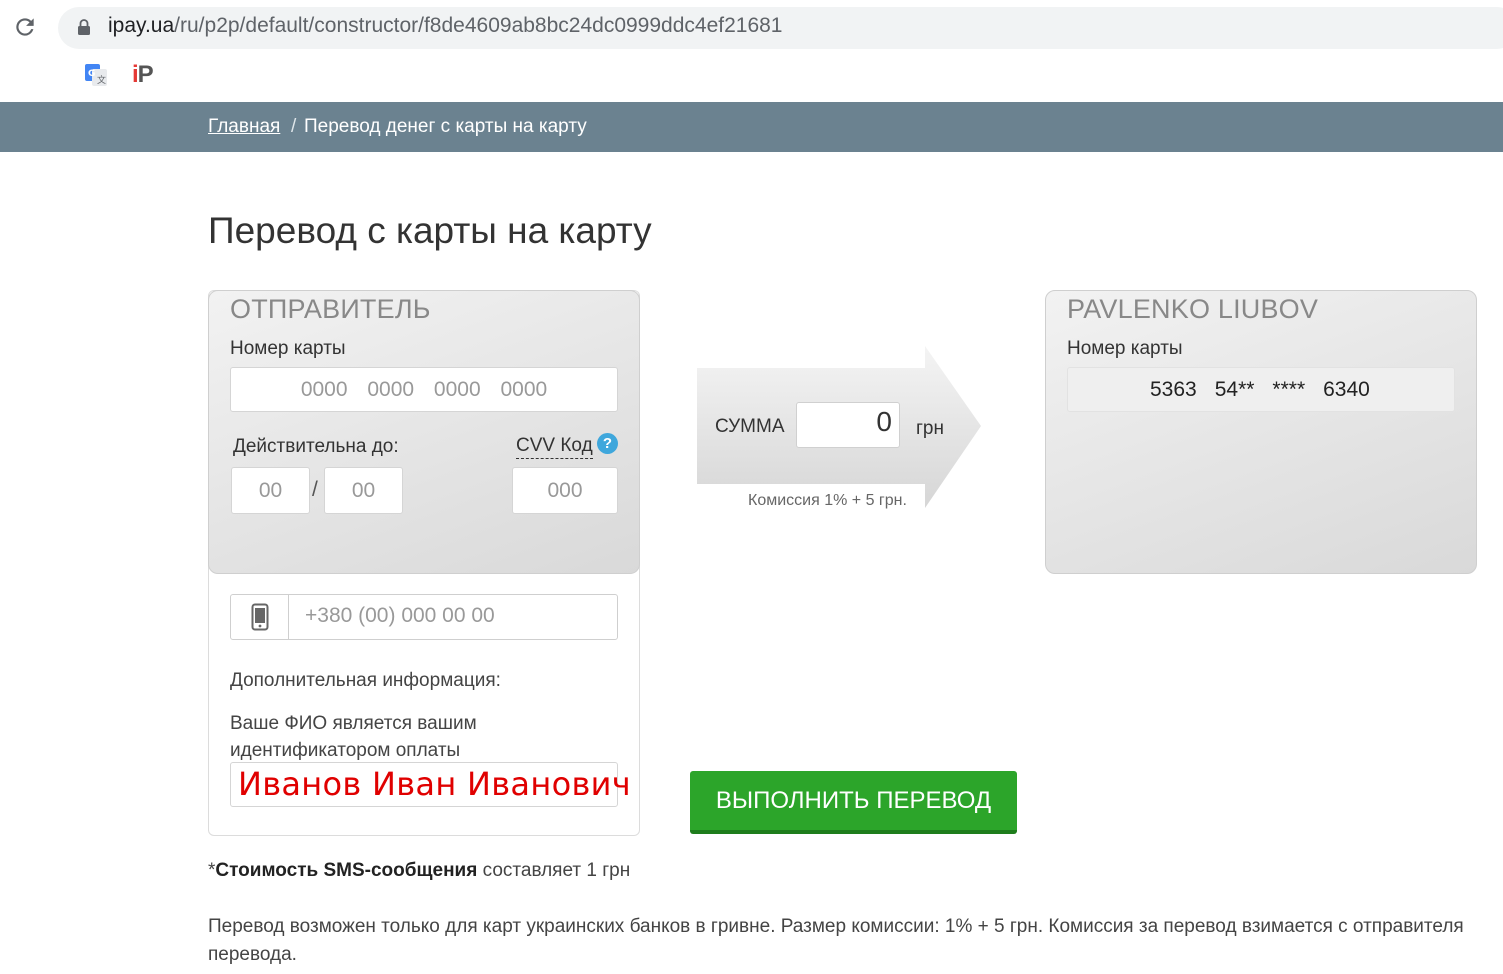 This screenshot has width=1503, height=974. Describe the element at coordinates (884, 421) in the screenshot. I see `amount-value: 0` at that location.